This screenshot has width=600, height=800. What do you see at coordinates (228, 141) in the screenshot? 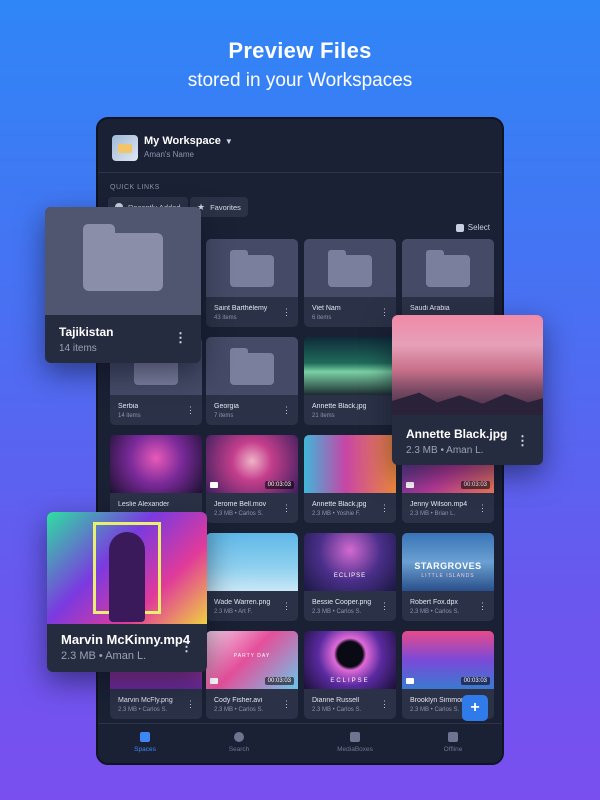
I see `caret-down-icon: ▼` at bounding box center [228, 141].